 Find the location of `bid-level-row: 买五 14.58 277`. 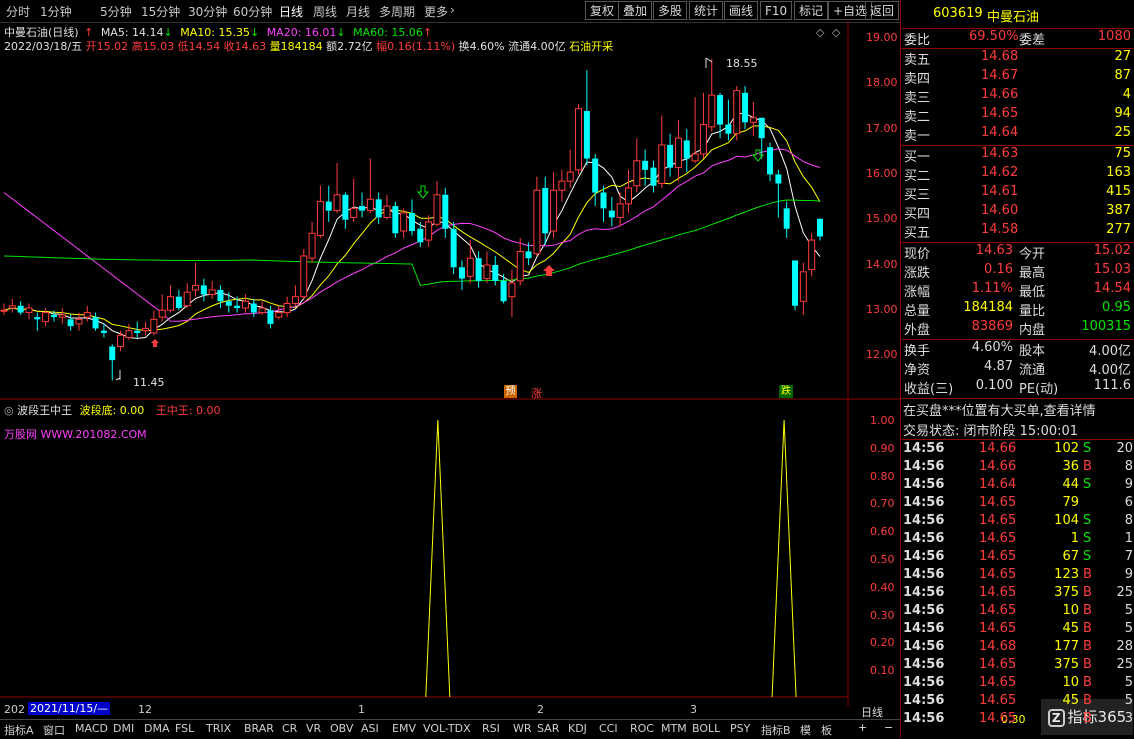

bid-level-row: 买五 14.58 277 is located at coordinates (1017, 231).